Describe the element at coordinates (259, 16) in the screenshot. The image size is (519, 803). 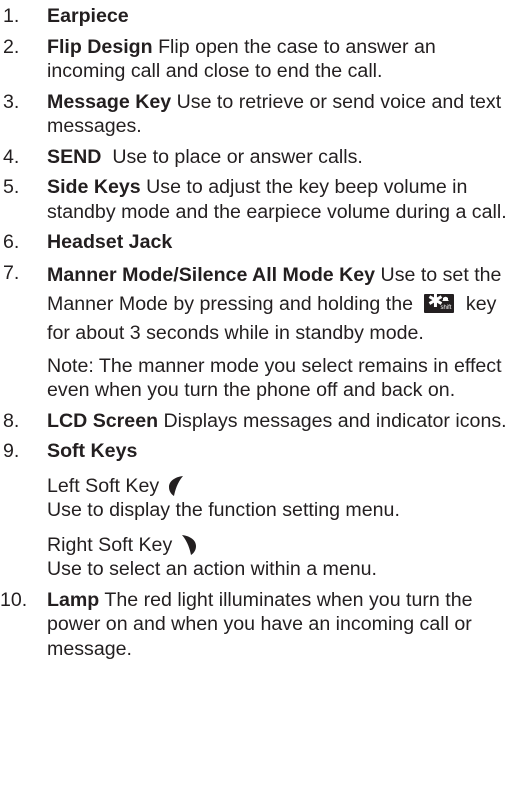
I see `list-item: 1. Earpiece` at that location.